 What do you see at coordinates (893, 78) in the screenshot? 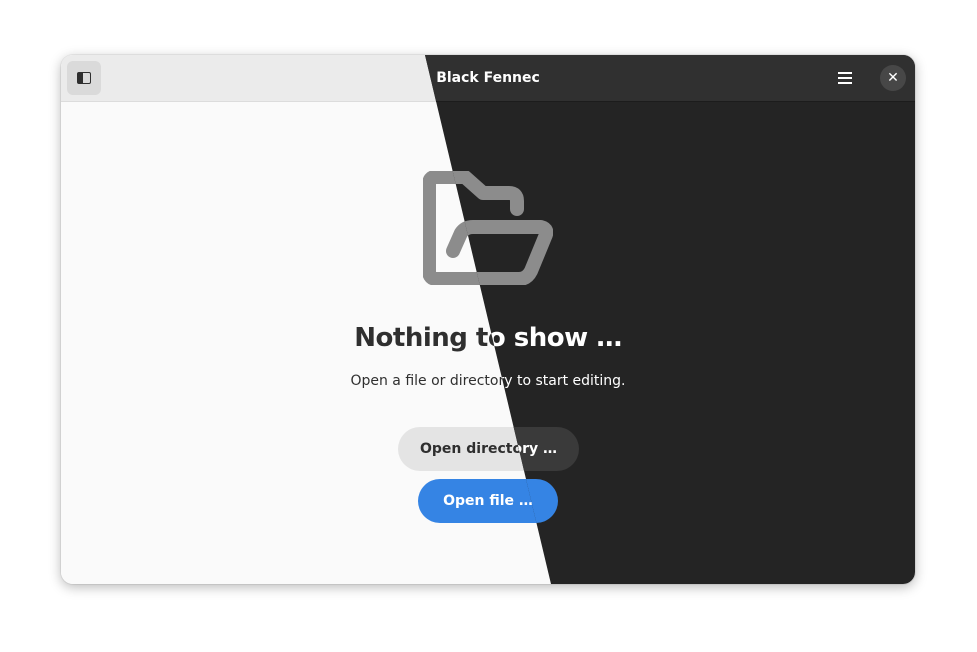
I see `close-icon: ✕` at bounding box center [893, 78].